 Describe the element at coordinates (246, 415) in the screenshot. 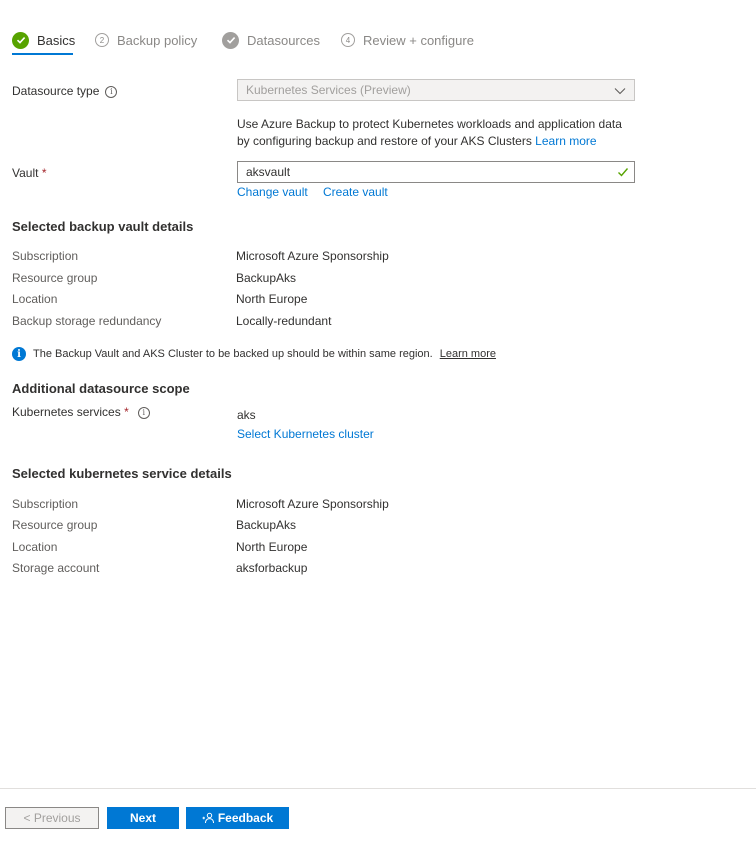

I see `kubernetes-service-value: aks` at that location.